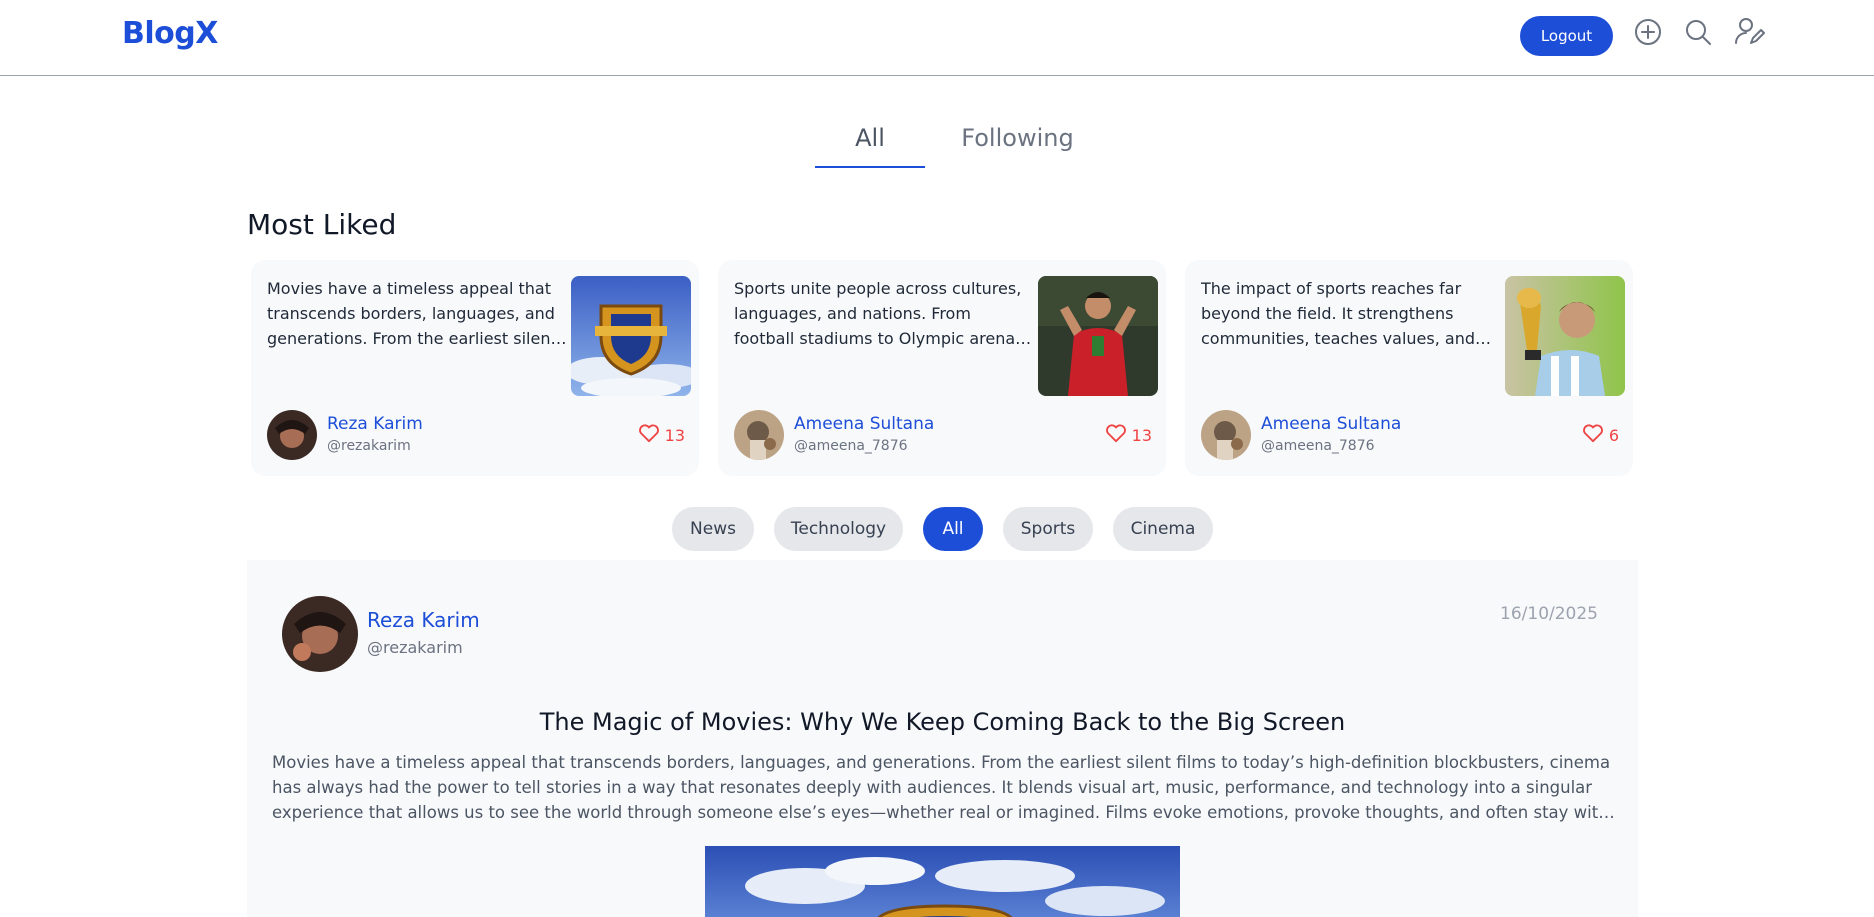 The height and width of the screenshot is (917, 1874). I want to click on search-icon, so click(1698, 32).